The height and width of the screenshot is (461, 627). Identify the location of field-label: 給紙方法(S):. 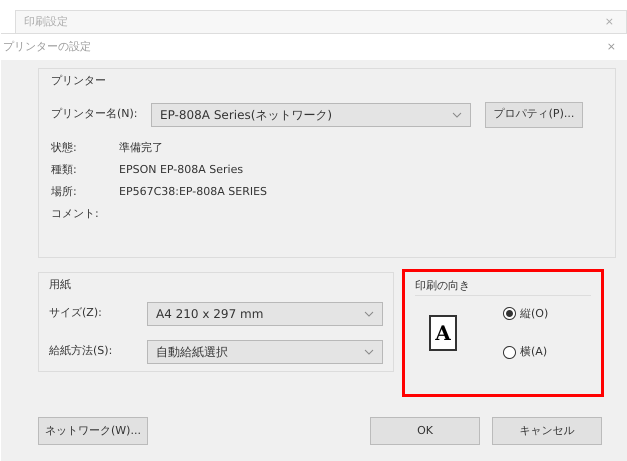
(81, 351).